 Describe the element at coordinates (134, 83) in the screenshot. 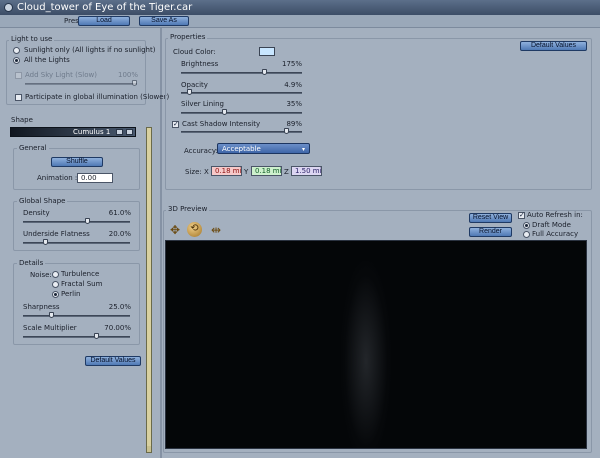

I see `sky-light-slider-knob` at that location.